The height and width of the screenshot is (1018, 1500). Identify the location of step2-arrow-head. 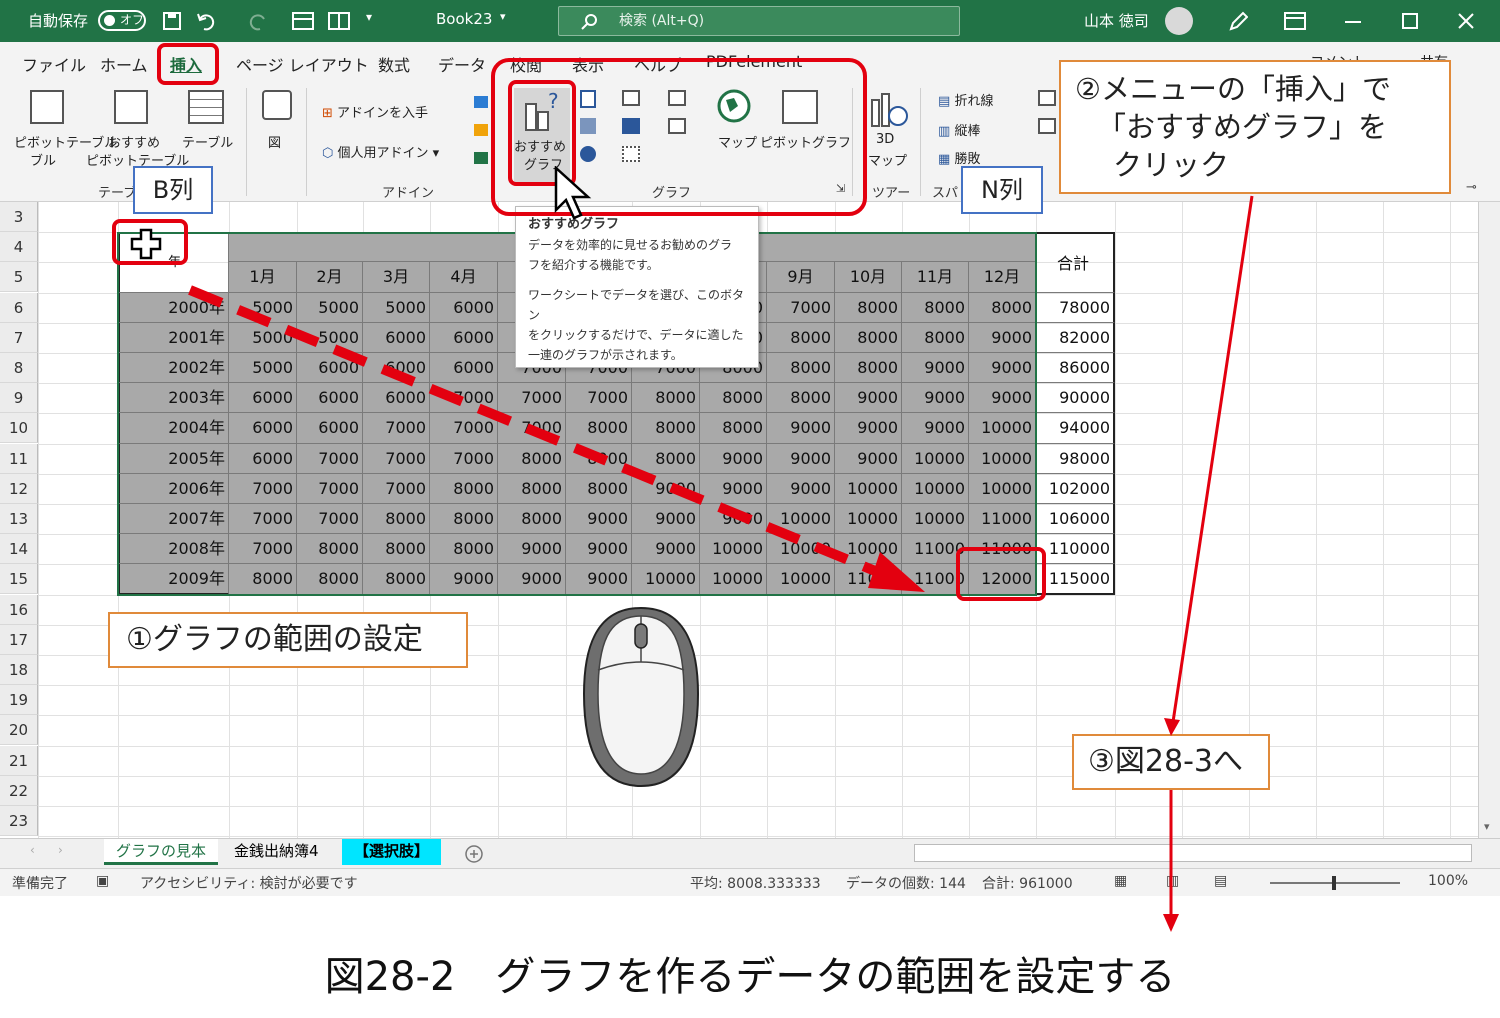
(1172, 727).